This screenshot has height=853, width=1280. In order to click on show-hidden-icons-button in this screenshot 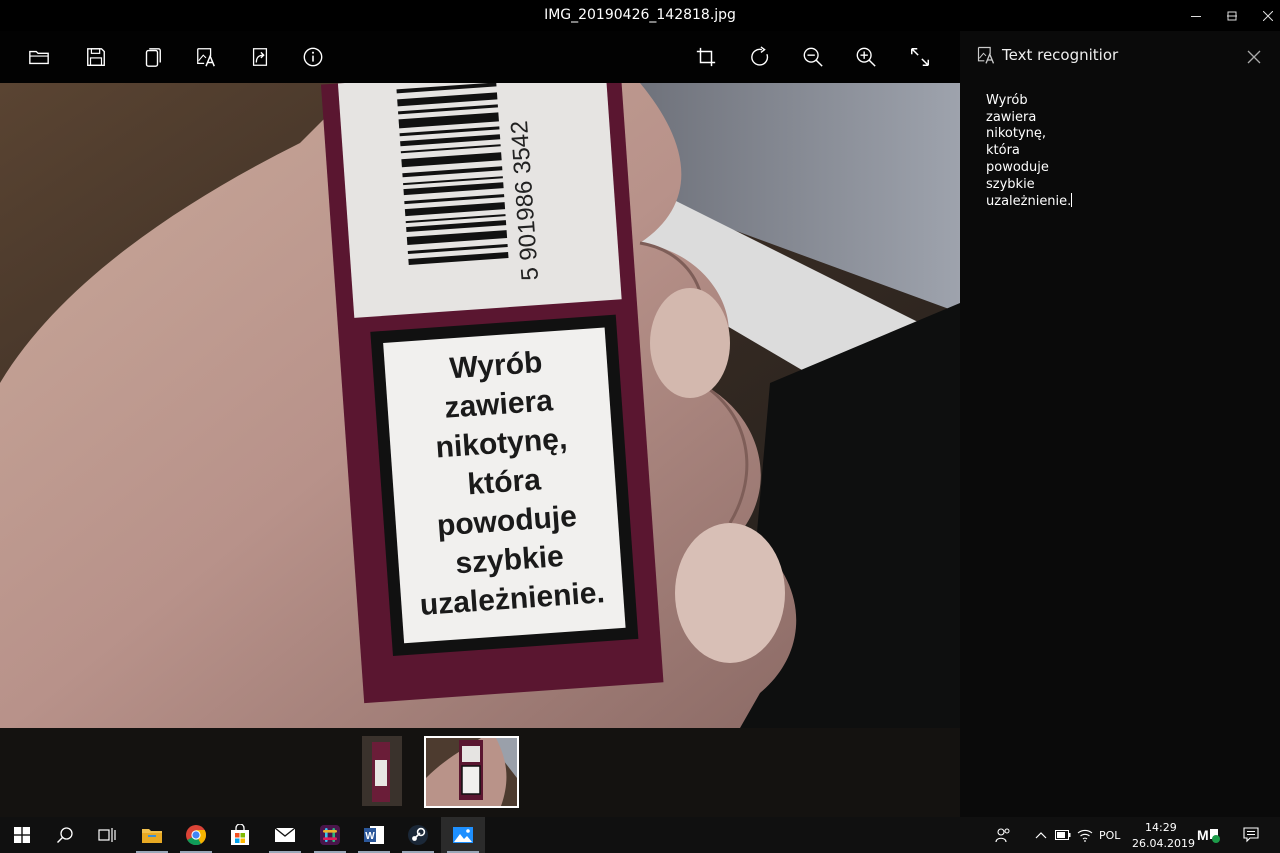, I will do `click(1041, 835)`.